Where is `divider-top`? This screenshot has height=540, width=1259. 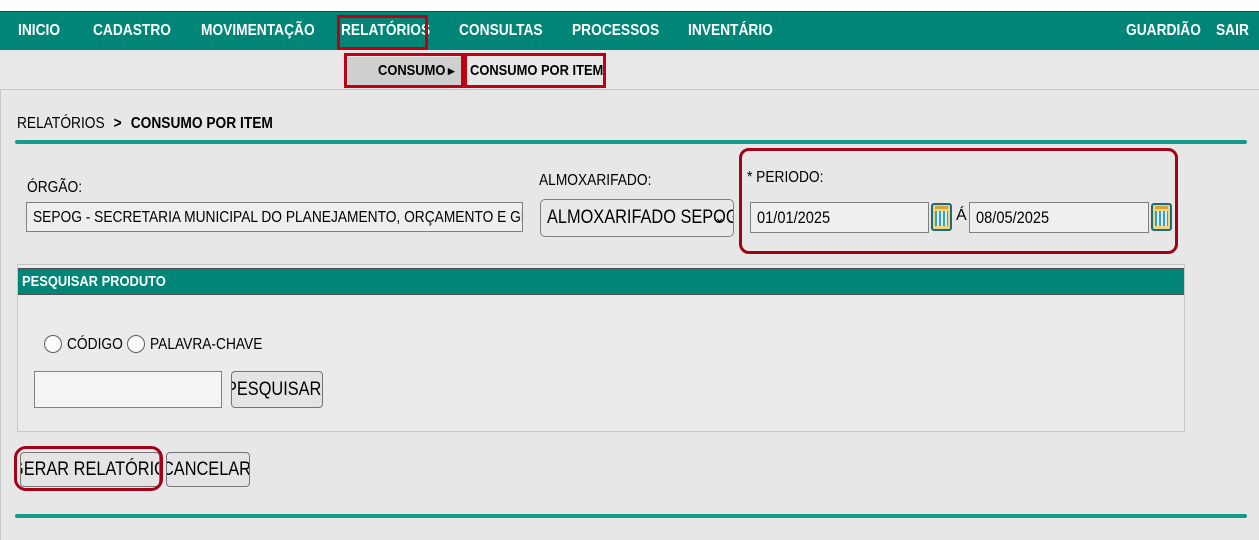 divider-top is located at coordinates (631, 142).